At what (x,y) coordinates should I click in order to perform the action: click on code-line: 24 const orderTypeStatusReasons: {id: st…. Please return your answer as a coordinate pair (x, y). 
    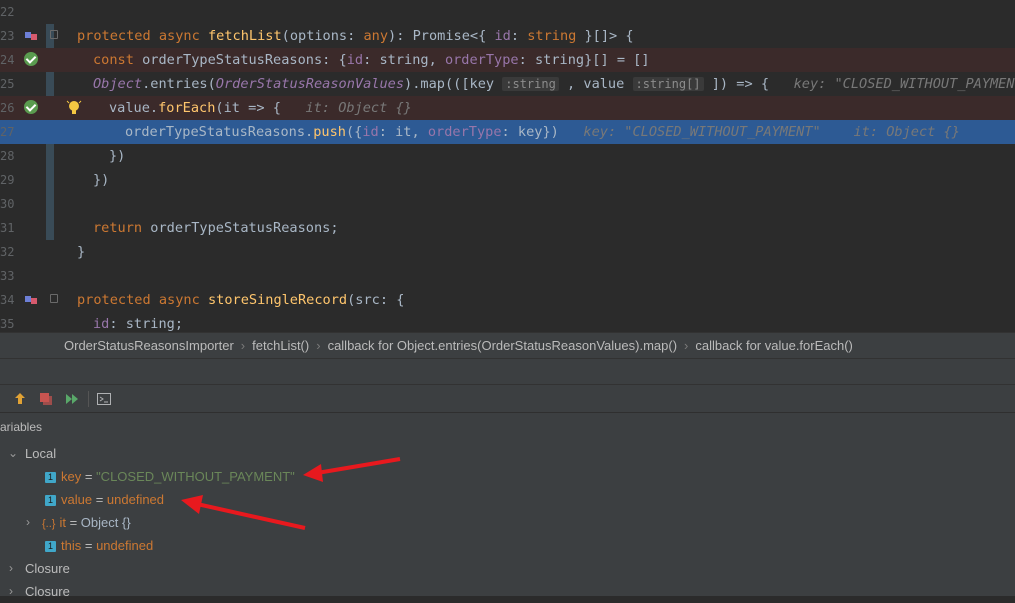
    Looking at the image, I should click on (507, 60).